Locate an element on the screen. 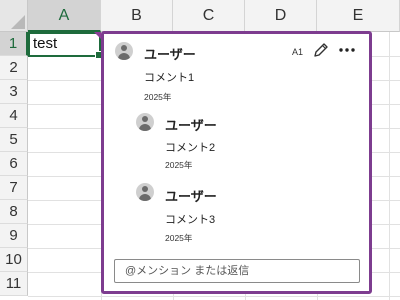 This screenshot has width=400, height=300. column-header-a: A is located at coordinates (64, 16).